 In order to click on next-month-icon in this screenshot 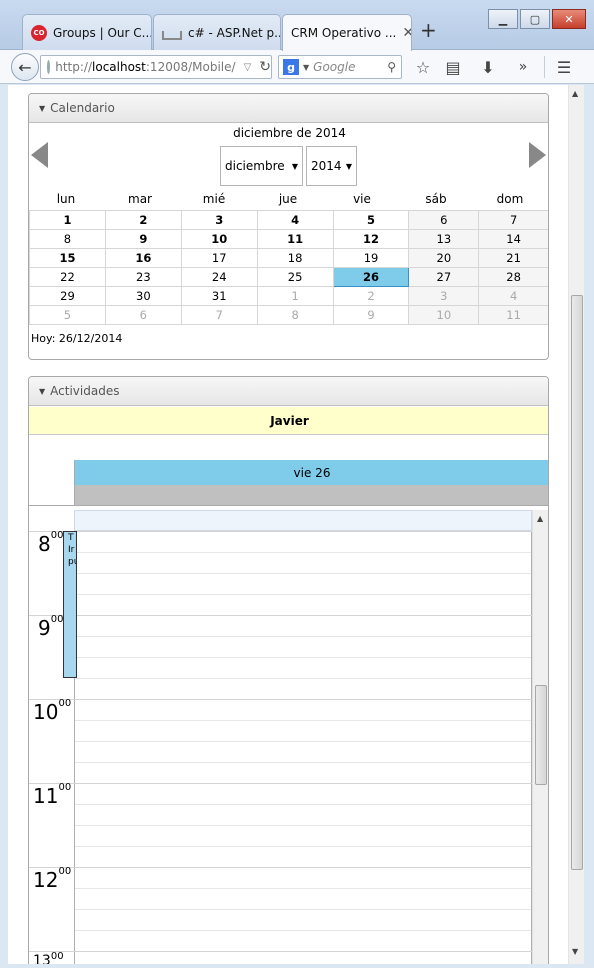, I will do `click(537, 155)`.